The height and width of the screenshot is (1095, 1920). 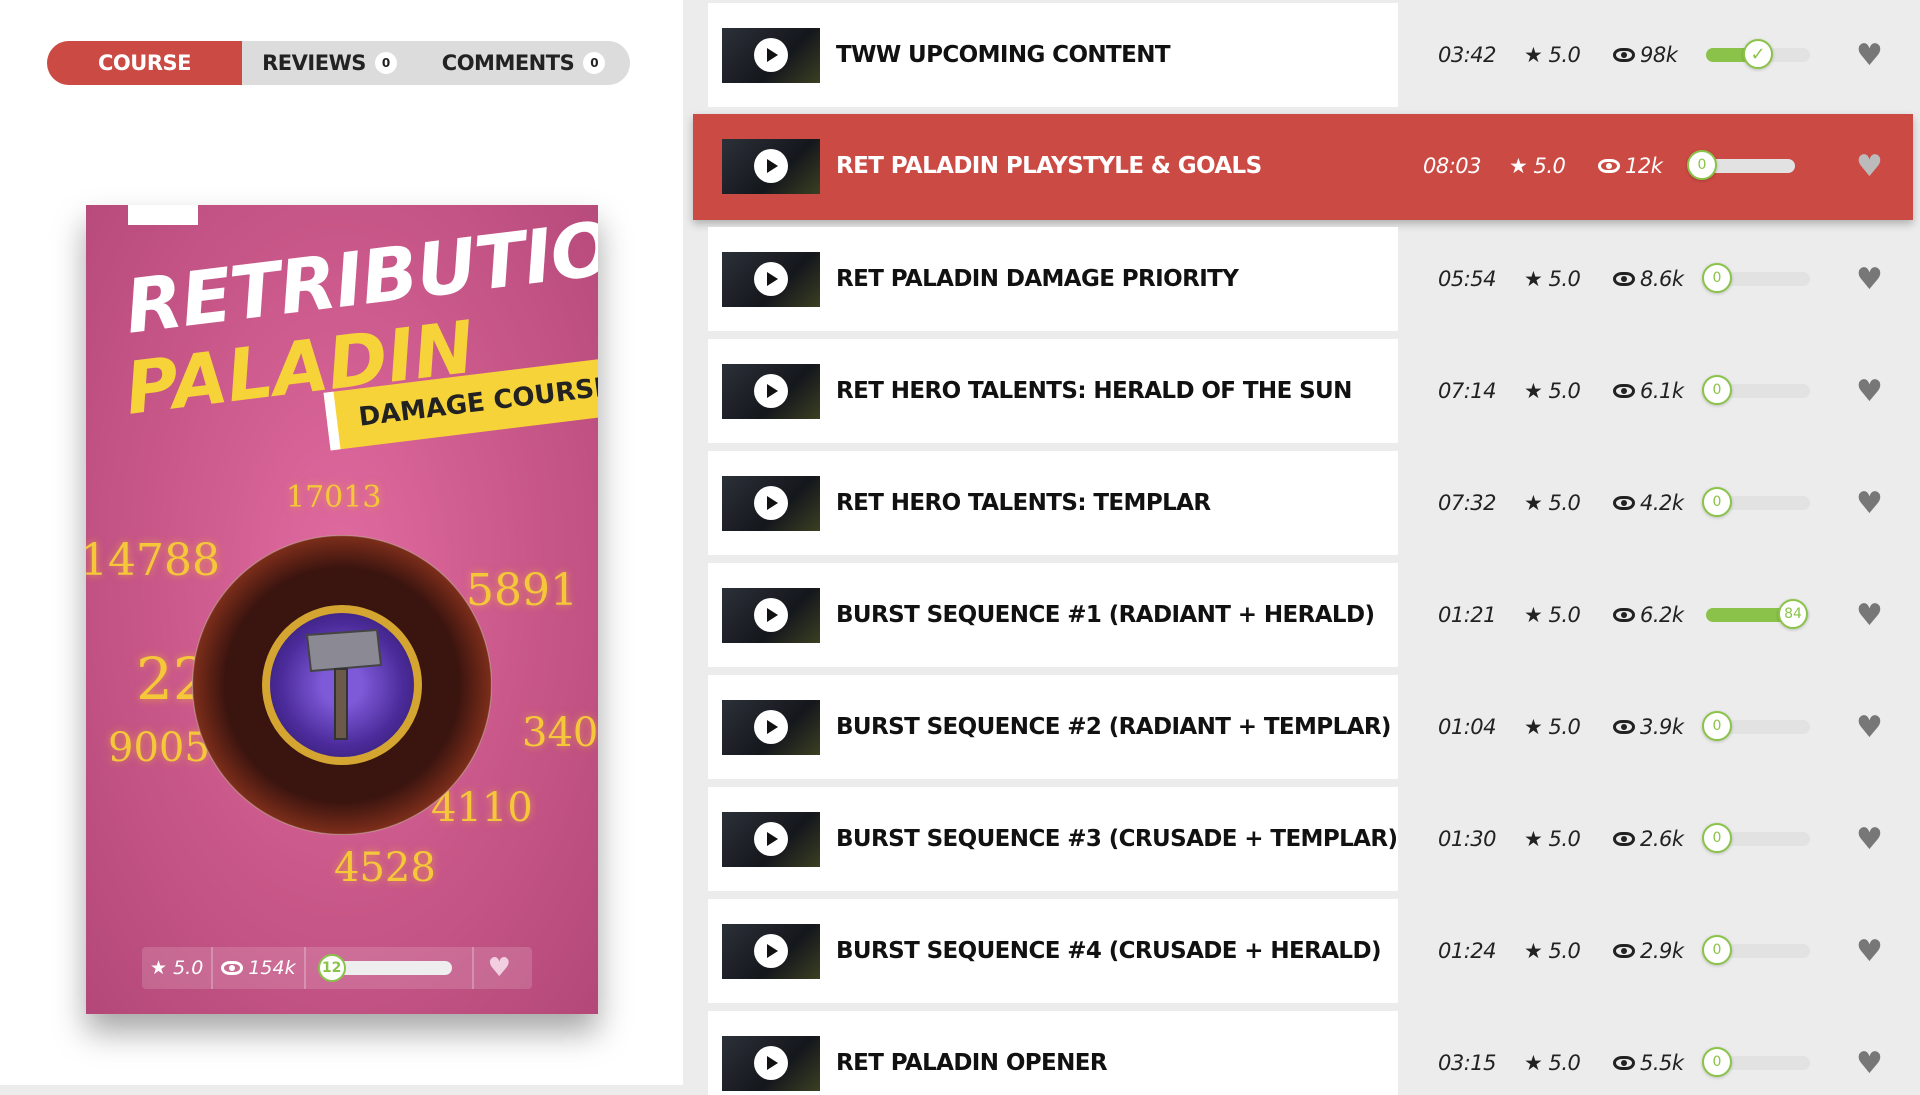 I want to click on lesson-title: BURST SEQUENCE #1 (RADIANT + HERALD), so click(x=1105, y=615).